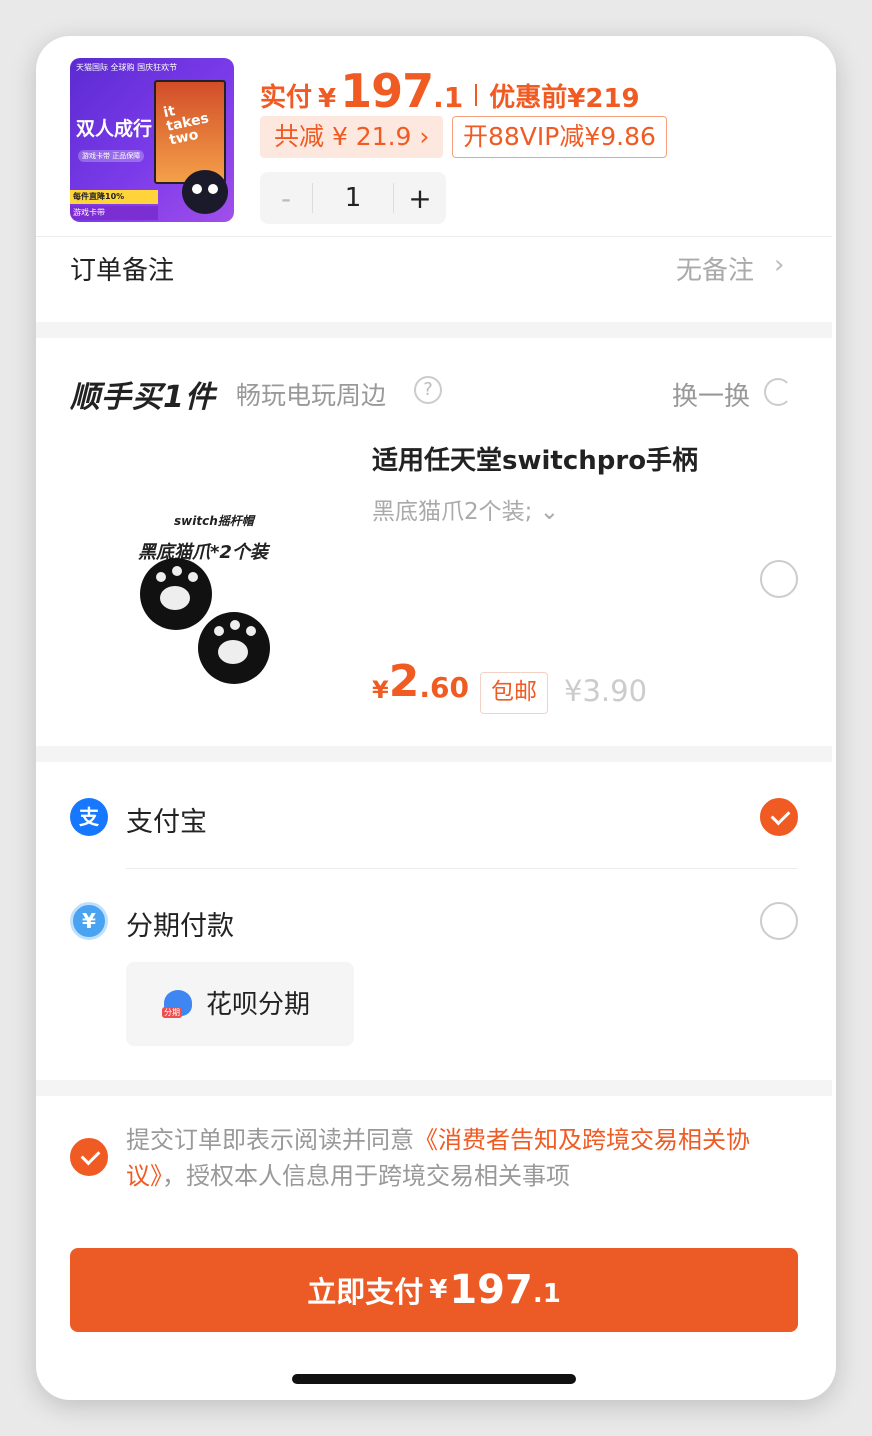 This screenshot has height=1436, width=872. What do you see at coordinates (352, 137) in the screenshot?
I see `total-discount-pill: 共减 ¥ 21.9 ›` at bounding box center [352, 137].